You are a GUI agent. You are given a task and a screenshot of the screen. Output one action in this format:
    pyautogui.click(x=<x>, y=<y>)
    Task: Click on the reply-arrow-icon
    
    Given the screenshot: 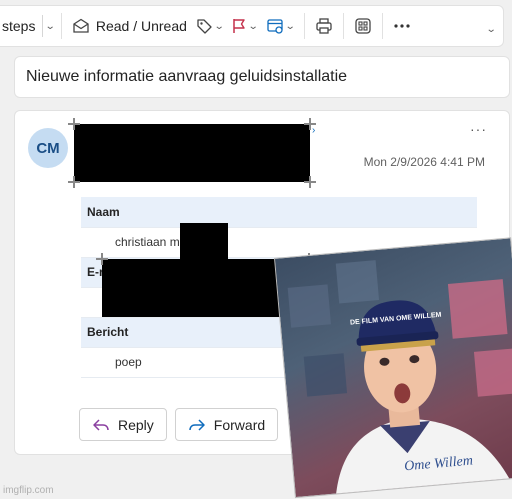 What is the action you would take?
    pyautogui.click(x=101, y=424)
    